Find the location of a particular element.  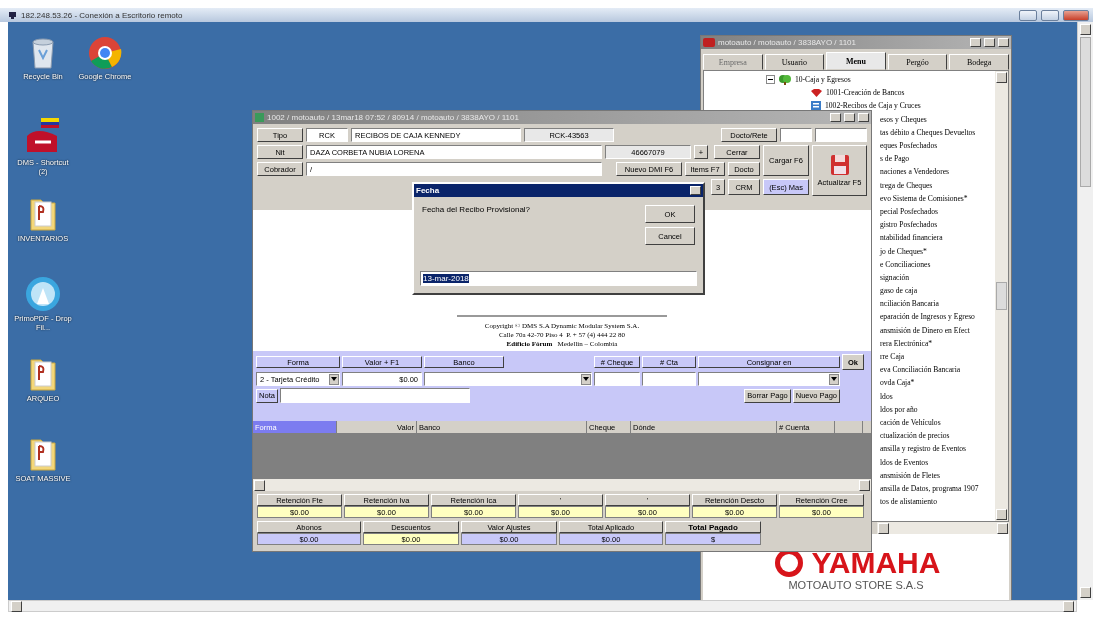

collapse-icon is located at coordinates (770, 80).